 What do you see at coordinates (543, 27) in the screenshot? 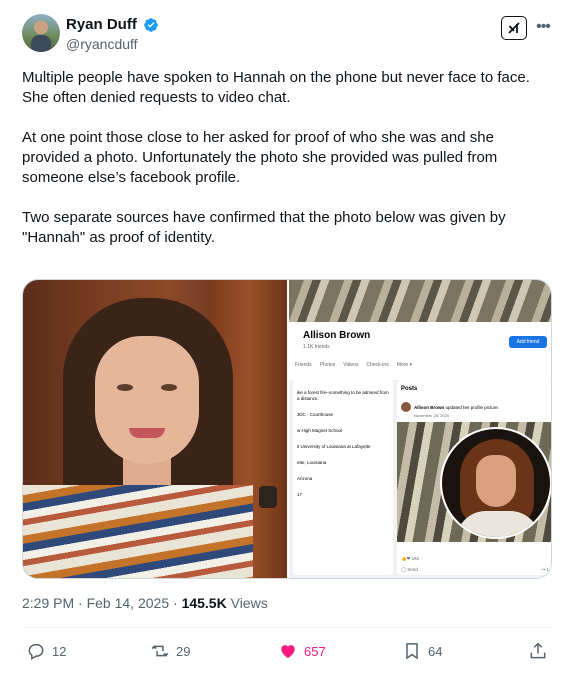
I see `more-icon: •••` at bounding box center [543, 27].